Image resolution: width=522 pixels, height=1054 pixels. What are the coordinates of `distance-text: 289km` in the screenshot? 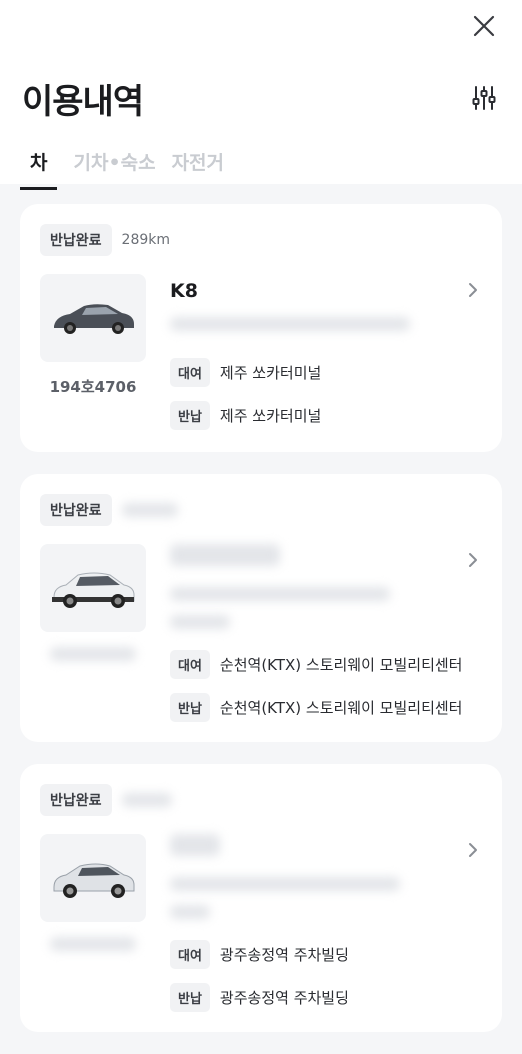 It's located at (145, 240).